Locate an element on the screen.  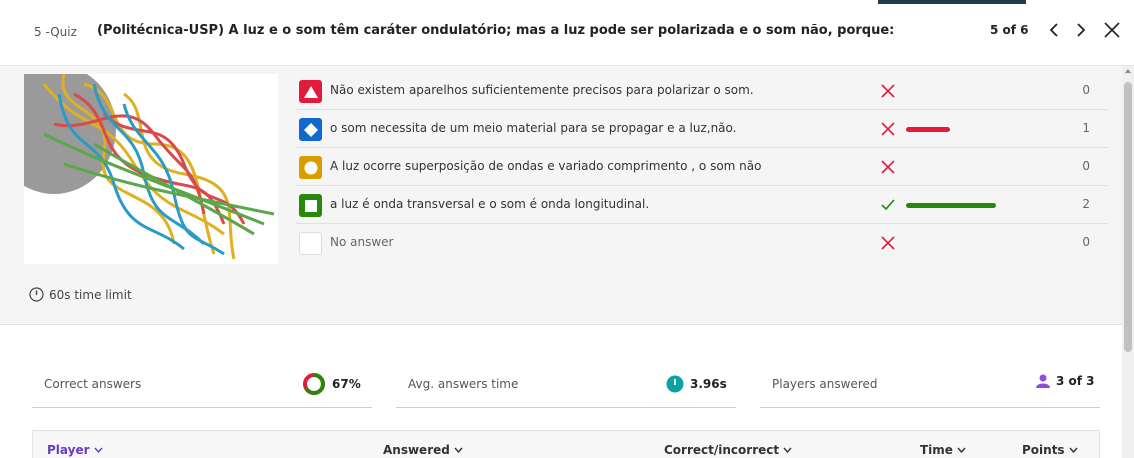
correct-answers-value: 67% is located at coordinates (346, 384).